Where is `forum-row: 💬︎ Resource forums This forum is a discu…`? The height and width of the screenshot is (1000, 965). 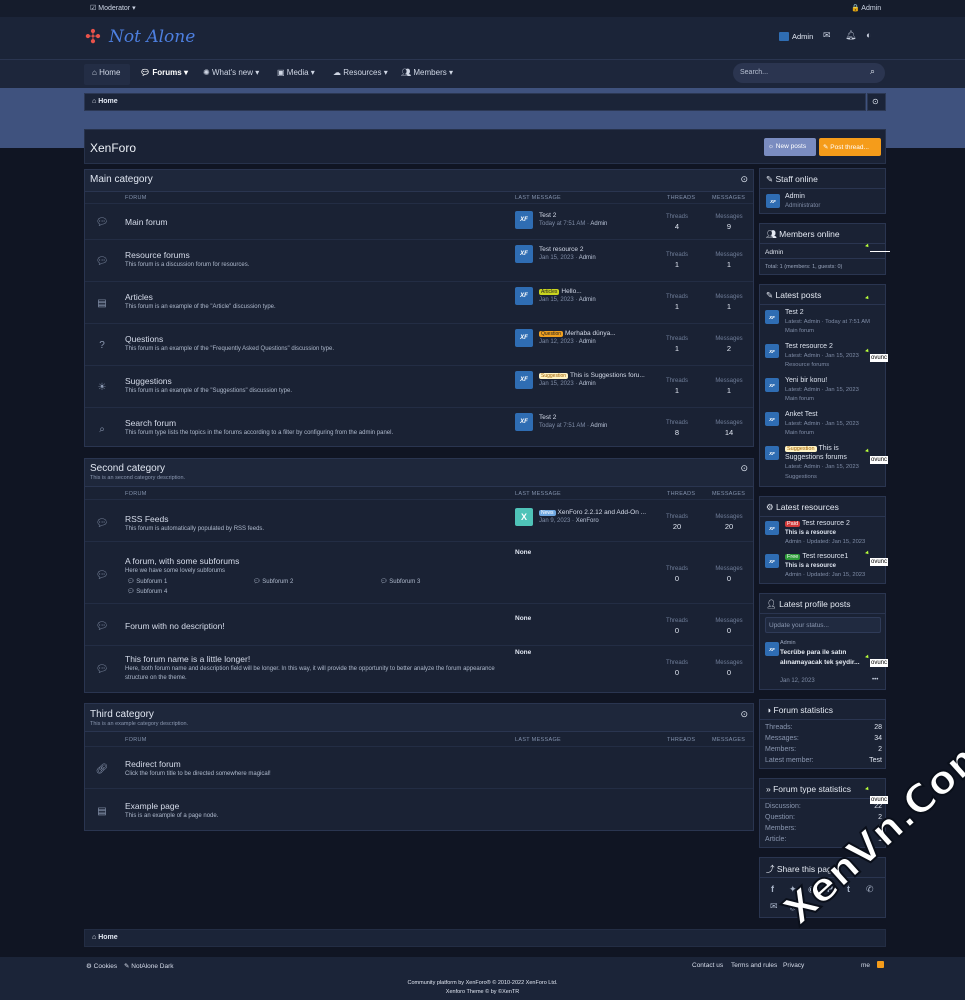 forum-row: 💬︎ Resource forums This forum is a discu… is located at coordinates (419, 260).